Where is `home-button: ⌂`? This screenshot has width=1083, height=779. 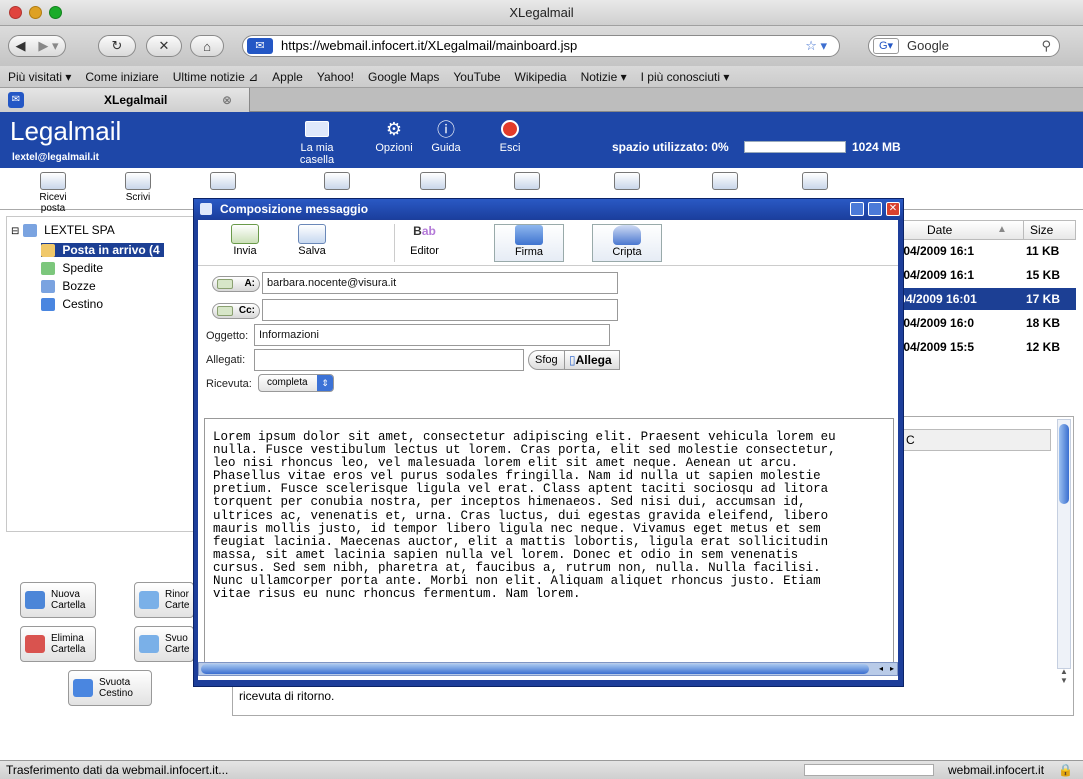
home-button: ⌂ is located at coordinates (207, 46).